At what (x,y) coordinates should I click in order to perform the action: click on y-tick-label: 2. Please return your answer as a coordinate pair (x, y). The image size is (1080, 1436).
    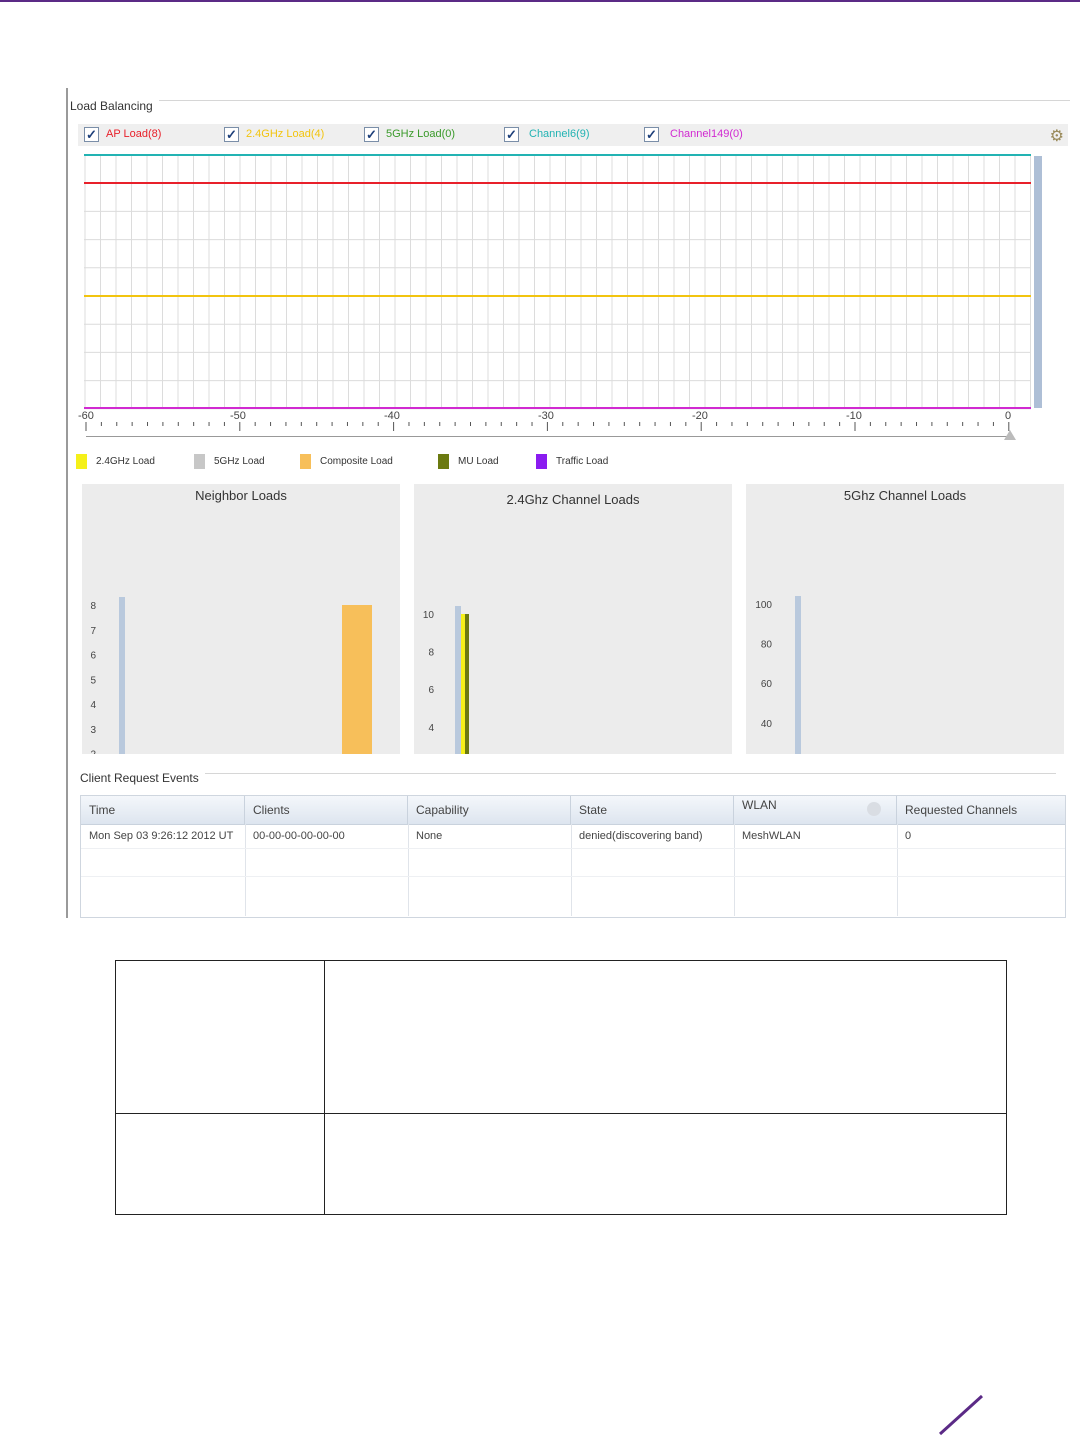
    Looking at the image, I should click on (93, 752).